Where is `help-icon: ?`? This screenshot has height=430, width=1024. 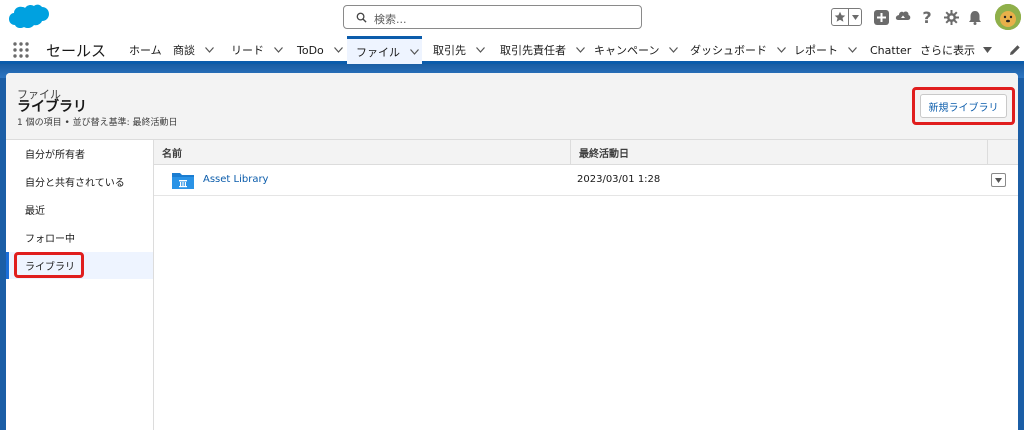
help-icon: ? is located at coordinates (927, 17).